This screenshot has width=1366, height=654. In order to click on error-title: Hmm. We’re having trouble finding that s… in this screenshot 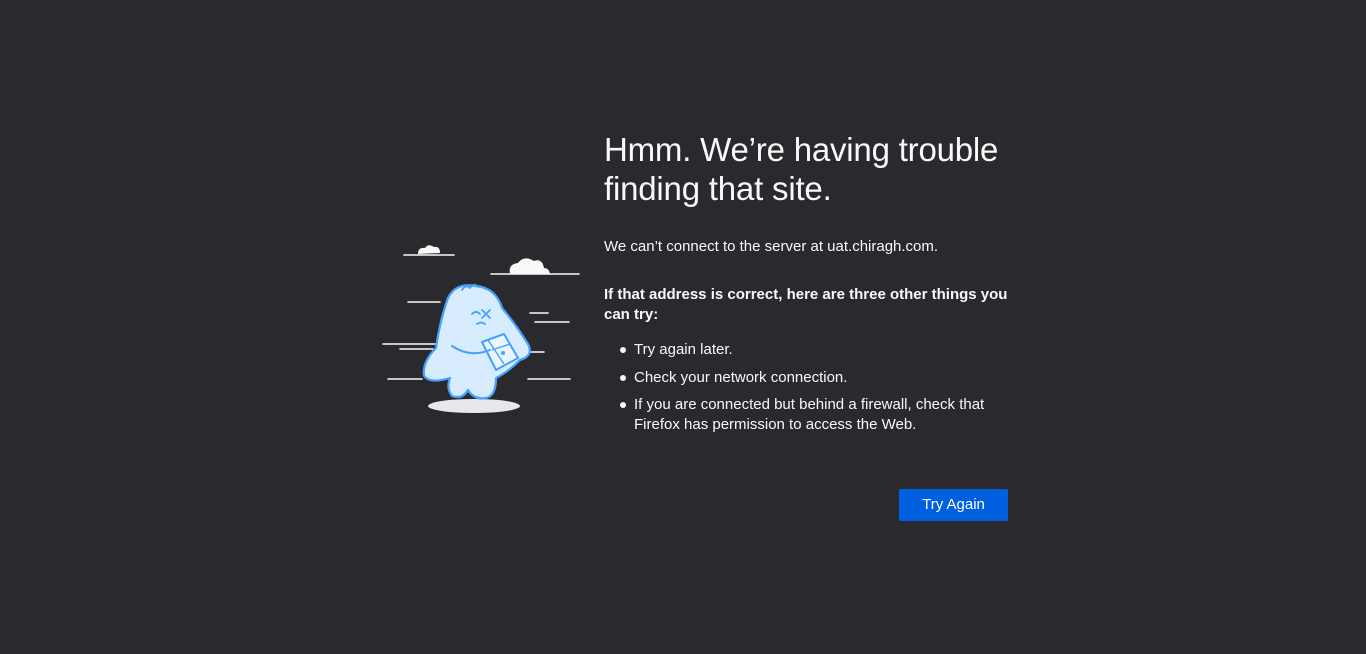, I will do `click(801, 169)`.